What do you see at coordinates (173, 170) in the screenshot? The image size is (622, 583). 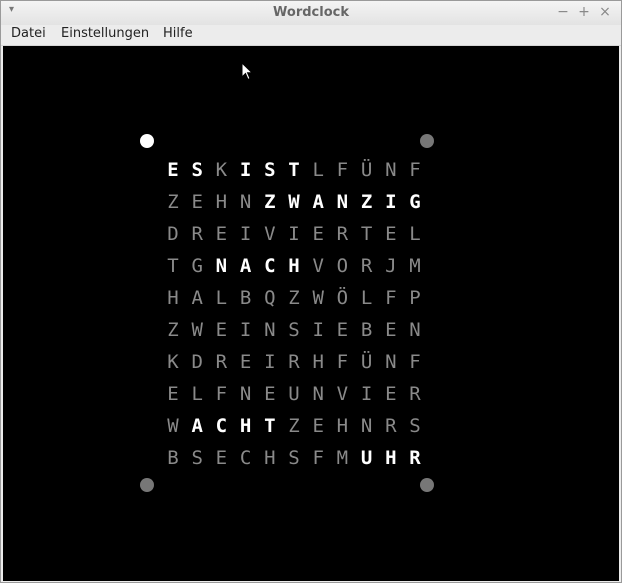 I see `grid-letter-lit: E` at bounding box center [173, 170].